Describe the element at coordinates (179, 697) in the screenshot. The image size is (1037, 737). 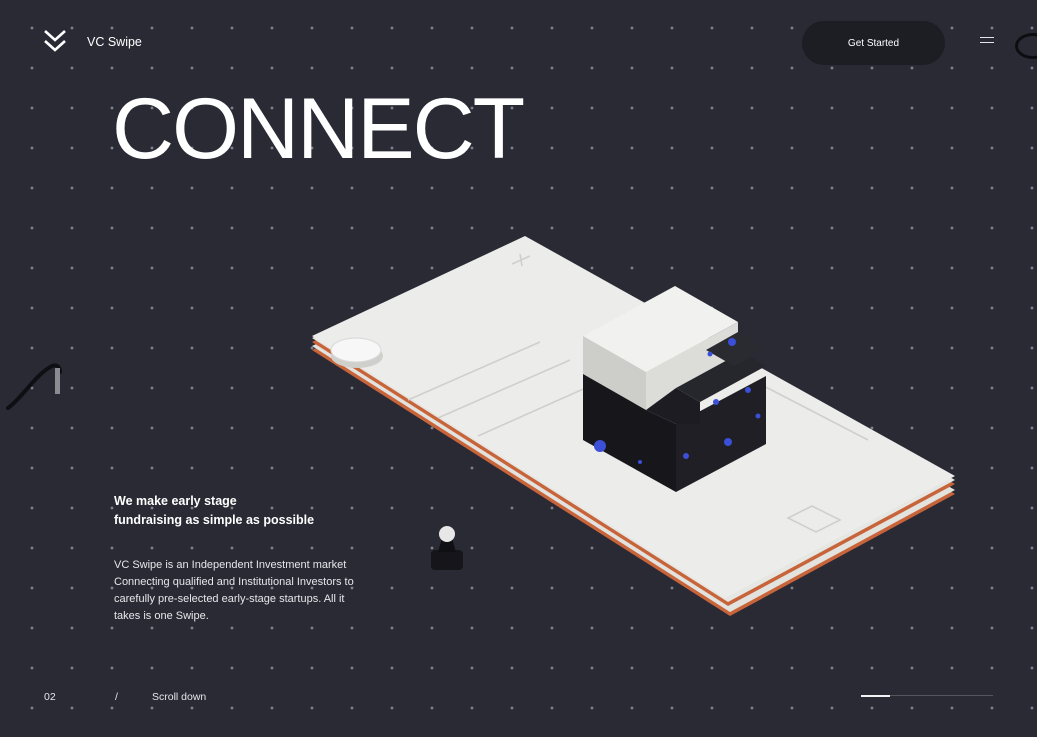
I see `scroll-down-link: Scroll down` at that location.